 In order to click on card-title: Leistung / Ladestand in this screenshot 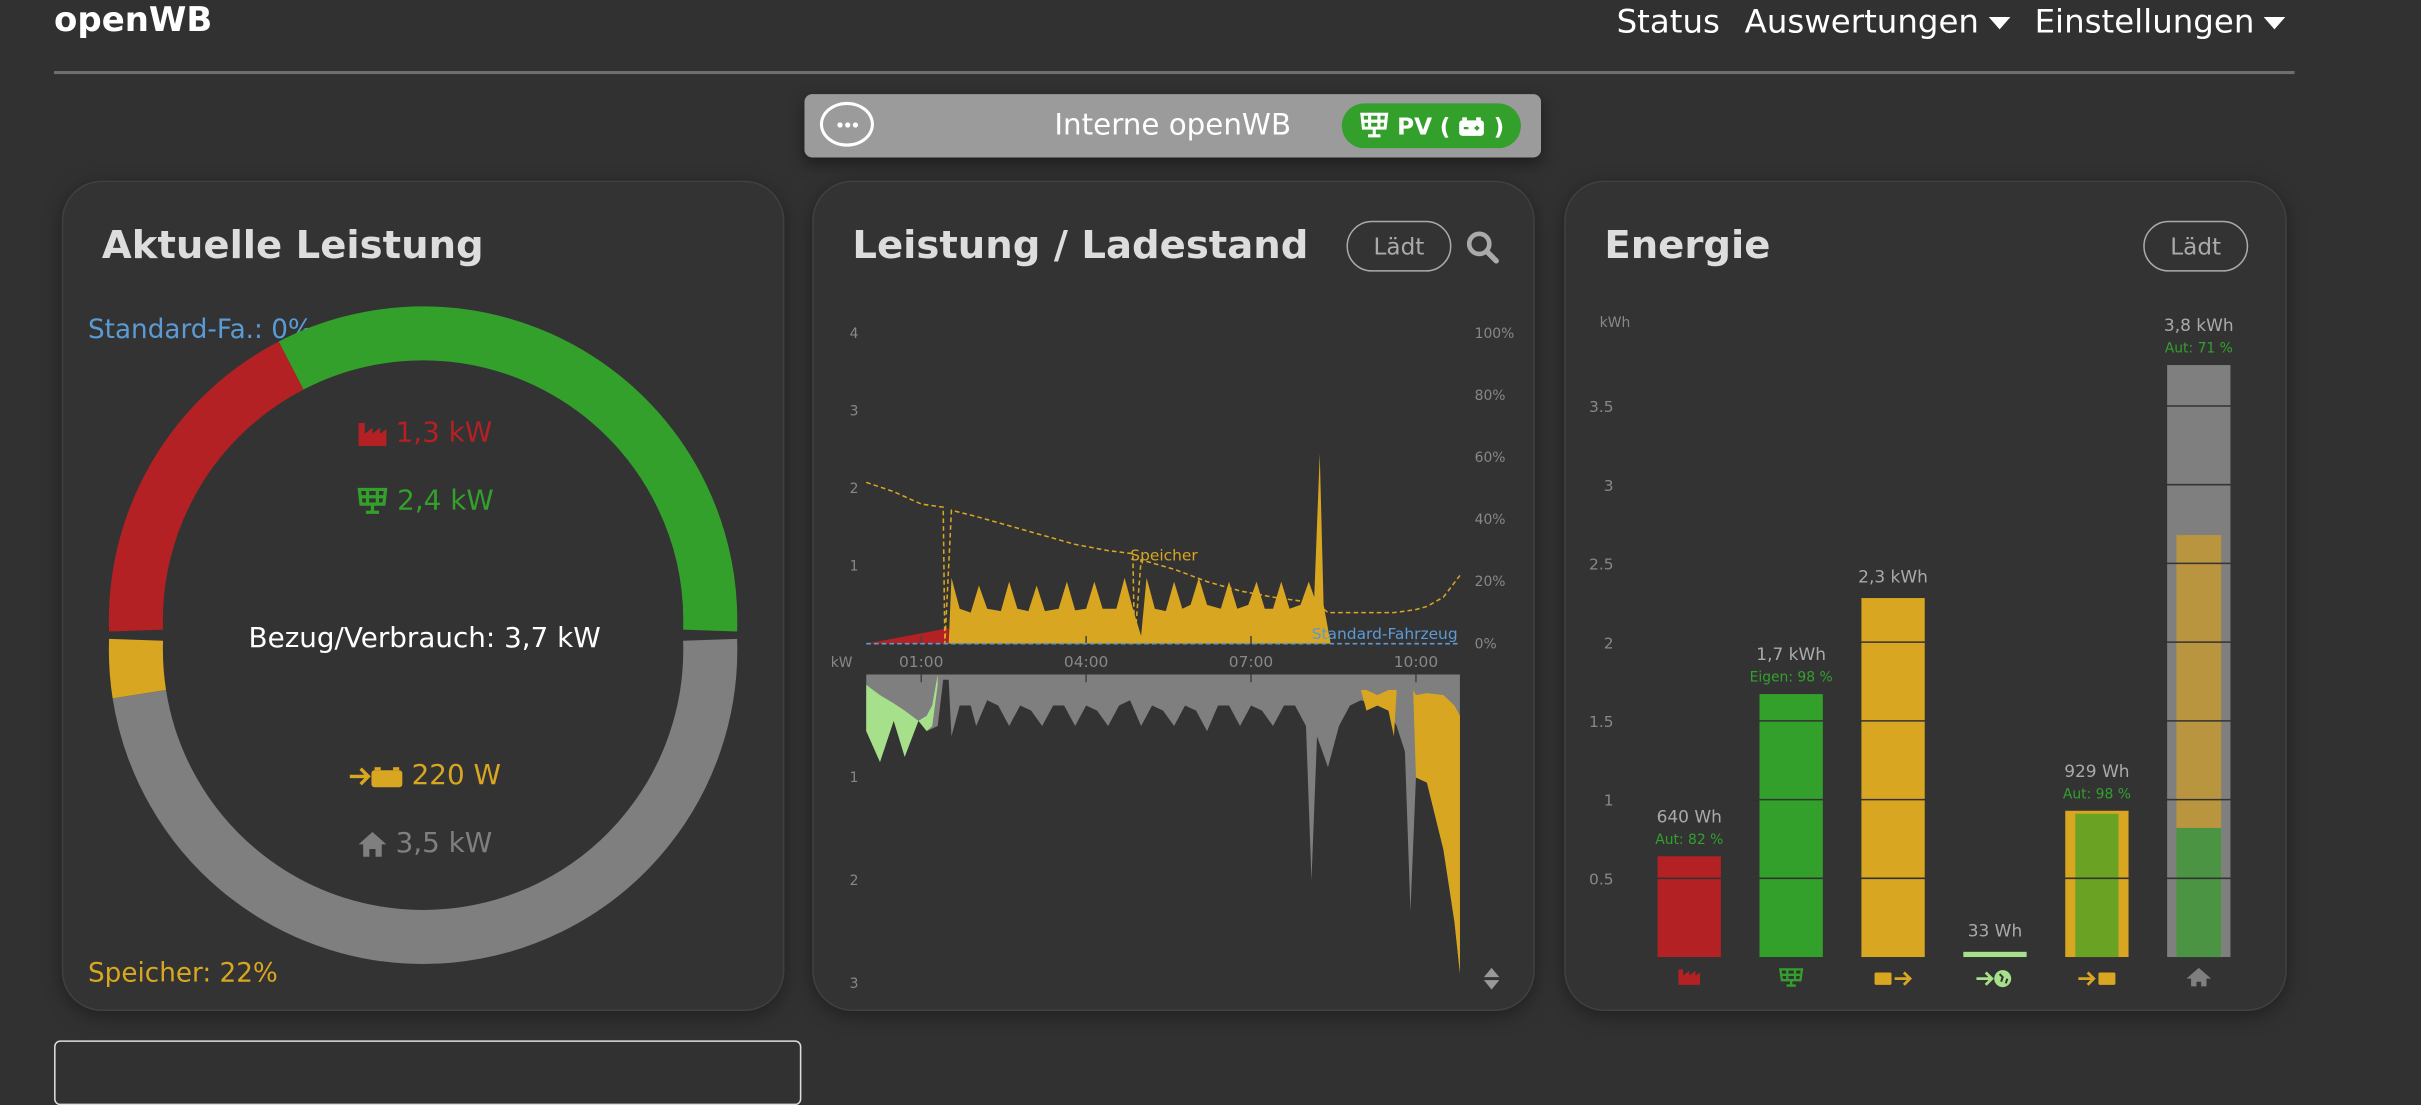, I will do `click(1080, 245)`.